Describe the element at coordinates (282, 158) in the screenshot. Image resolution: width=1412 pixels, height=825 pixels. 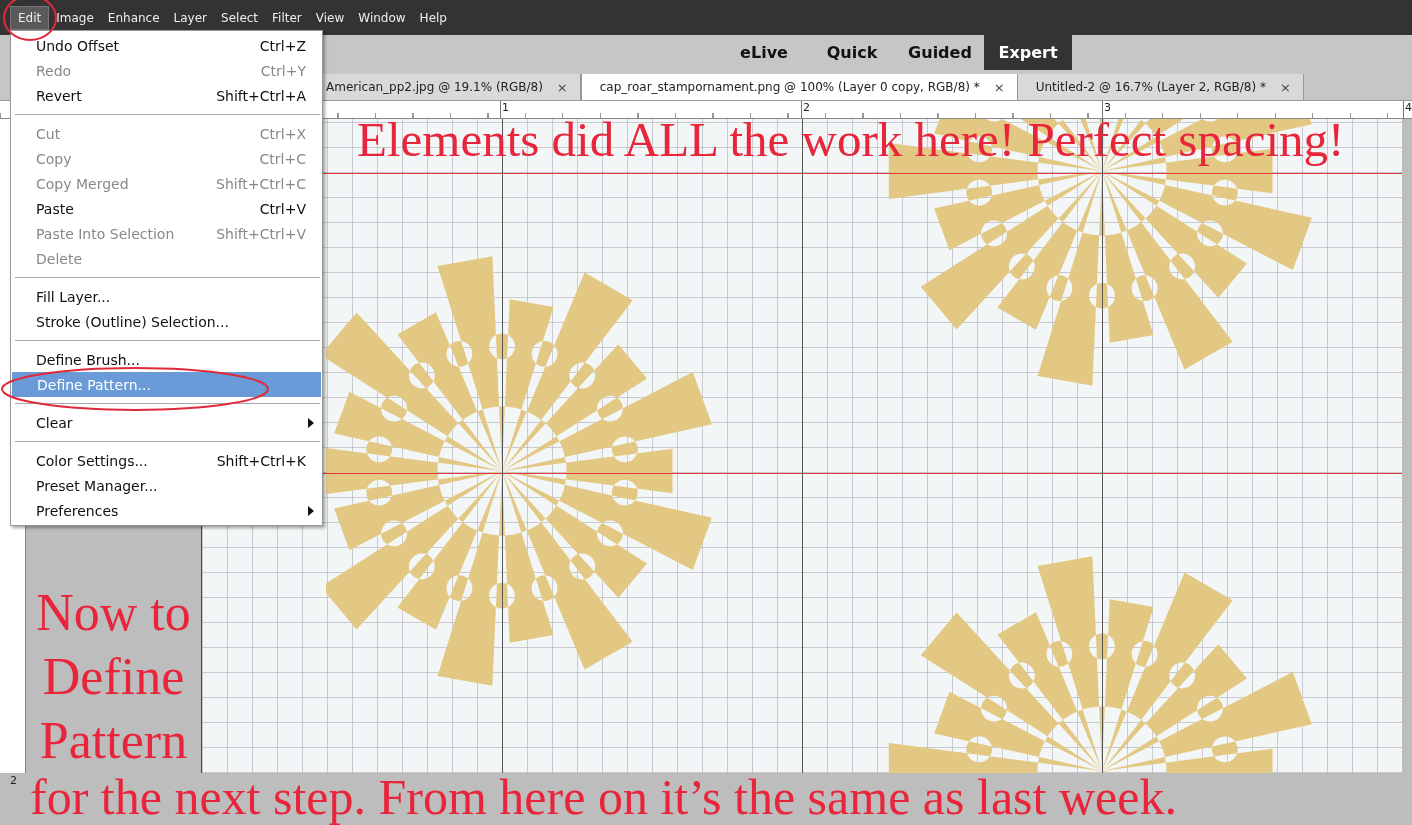
I see `shortcut-label: Ctrl+C` at that location.